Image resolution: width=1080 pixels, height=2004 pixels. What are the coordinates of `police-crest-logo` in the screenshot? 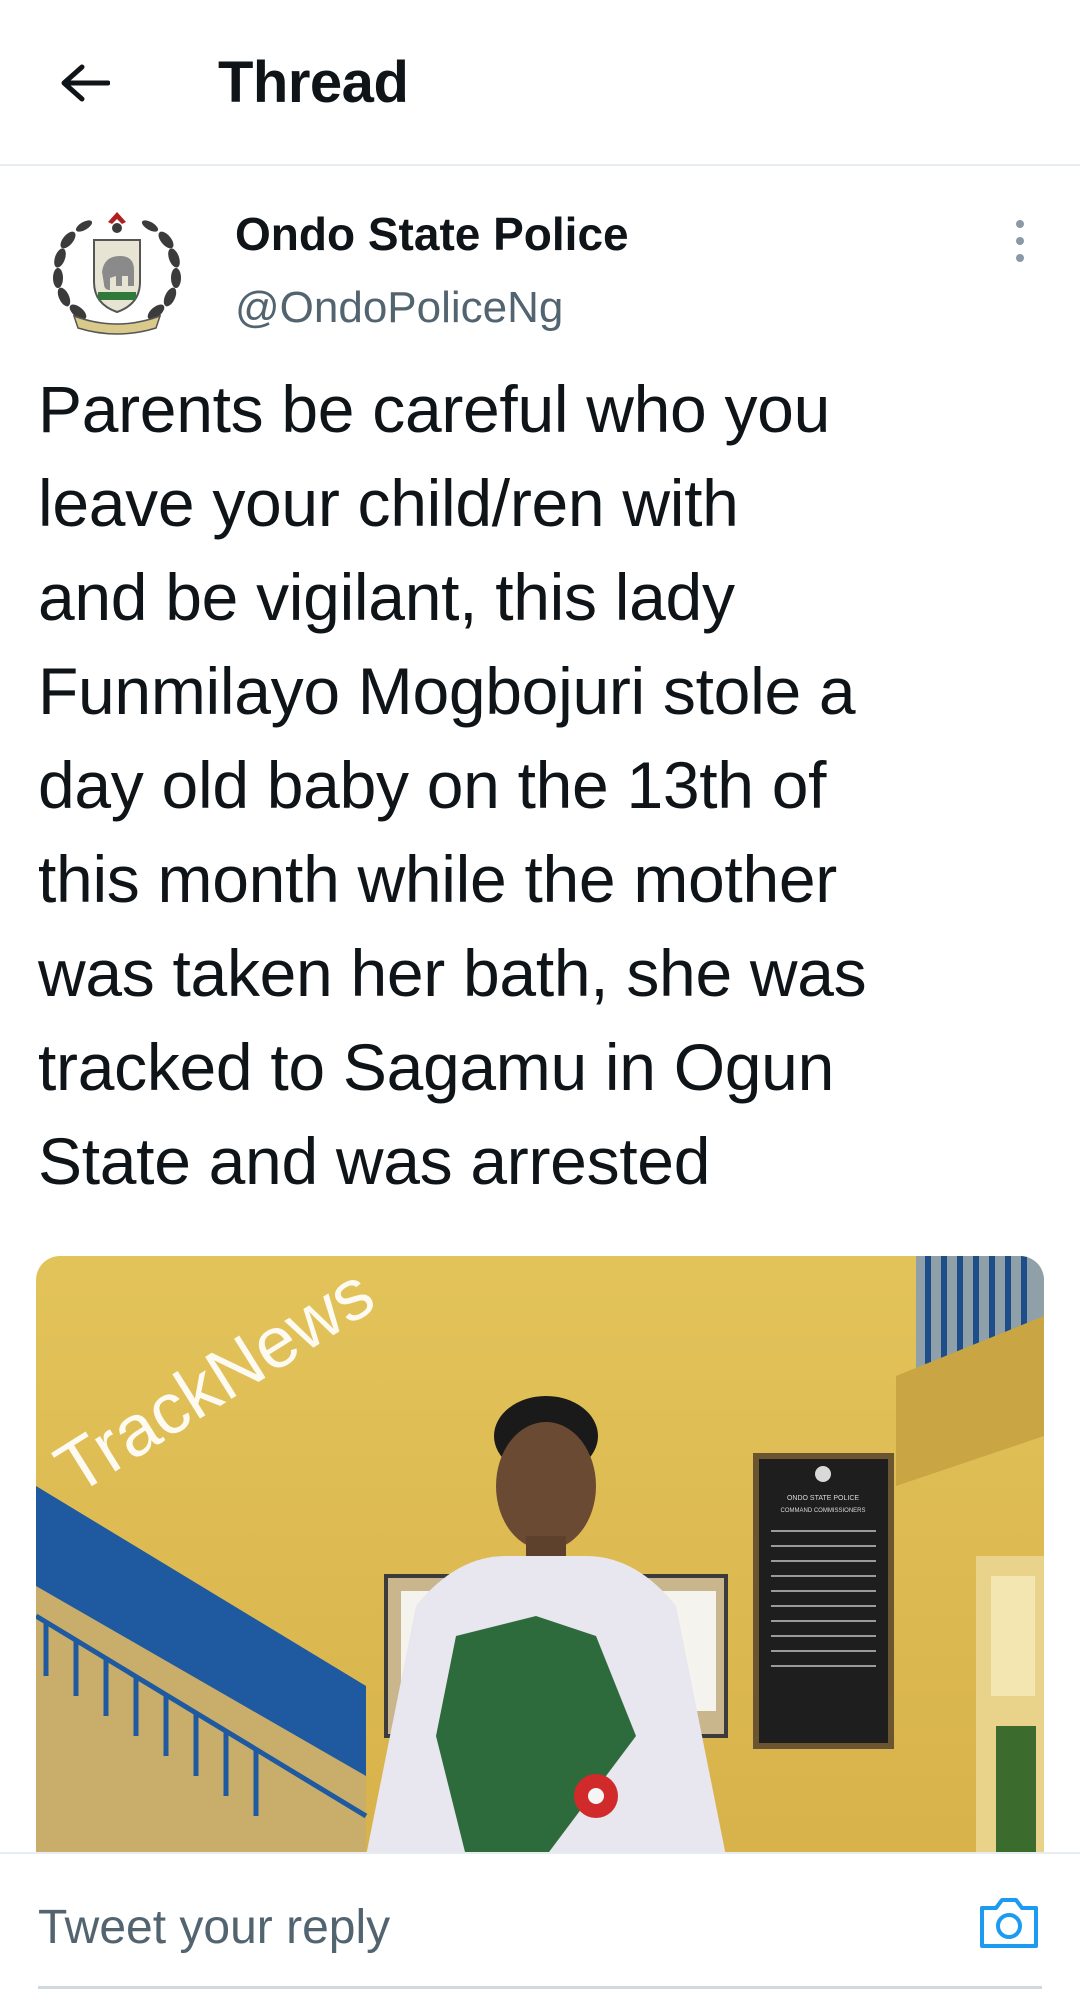 It's located at (117, 273).